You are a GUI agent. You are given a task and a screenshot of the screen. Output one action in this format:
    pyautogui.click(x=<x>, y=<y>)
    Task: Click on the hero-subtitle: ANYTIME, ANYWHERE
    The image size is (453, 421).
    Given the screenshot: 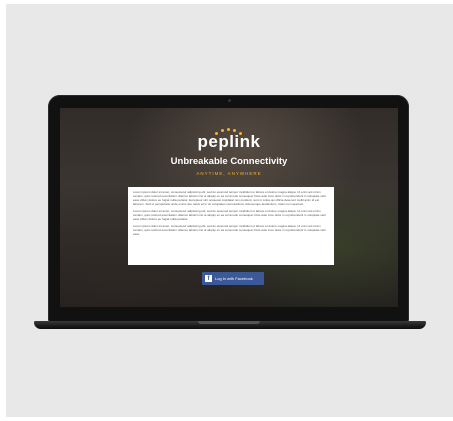 What is the action you would take?
    pyautogui.click(x=229, y=173)
    